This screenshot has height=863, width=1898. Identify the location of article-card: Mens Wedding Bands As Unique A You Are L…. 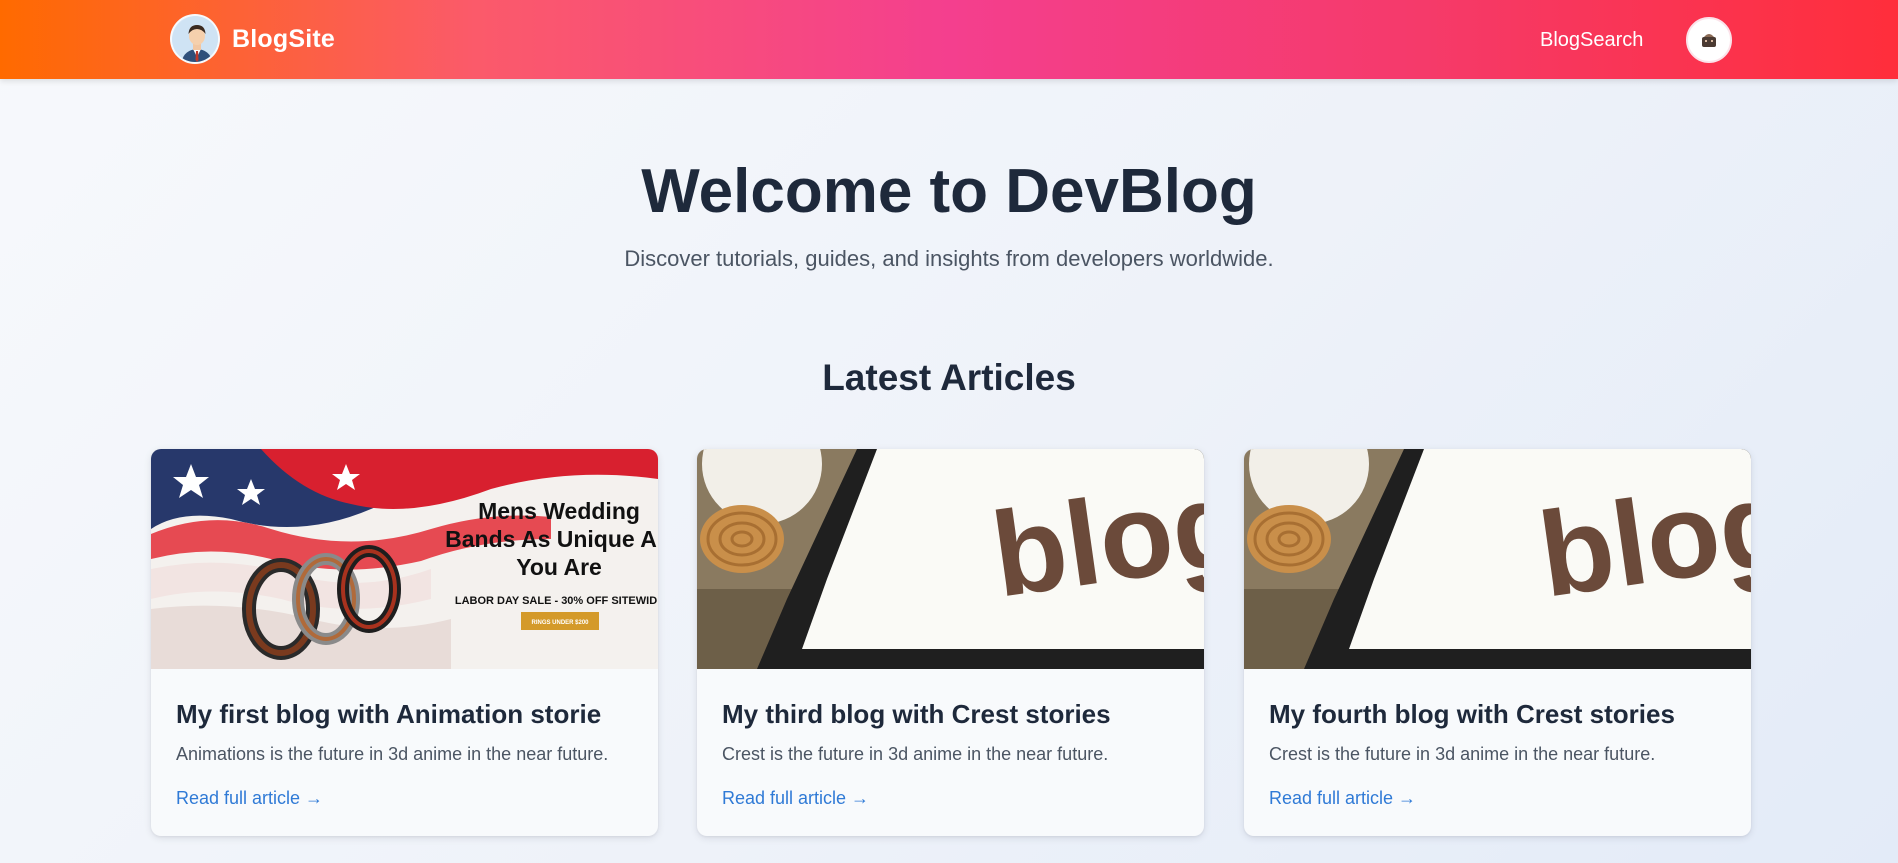
(404, 642).